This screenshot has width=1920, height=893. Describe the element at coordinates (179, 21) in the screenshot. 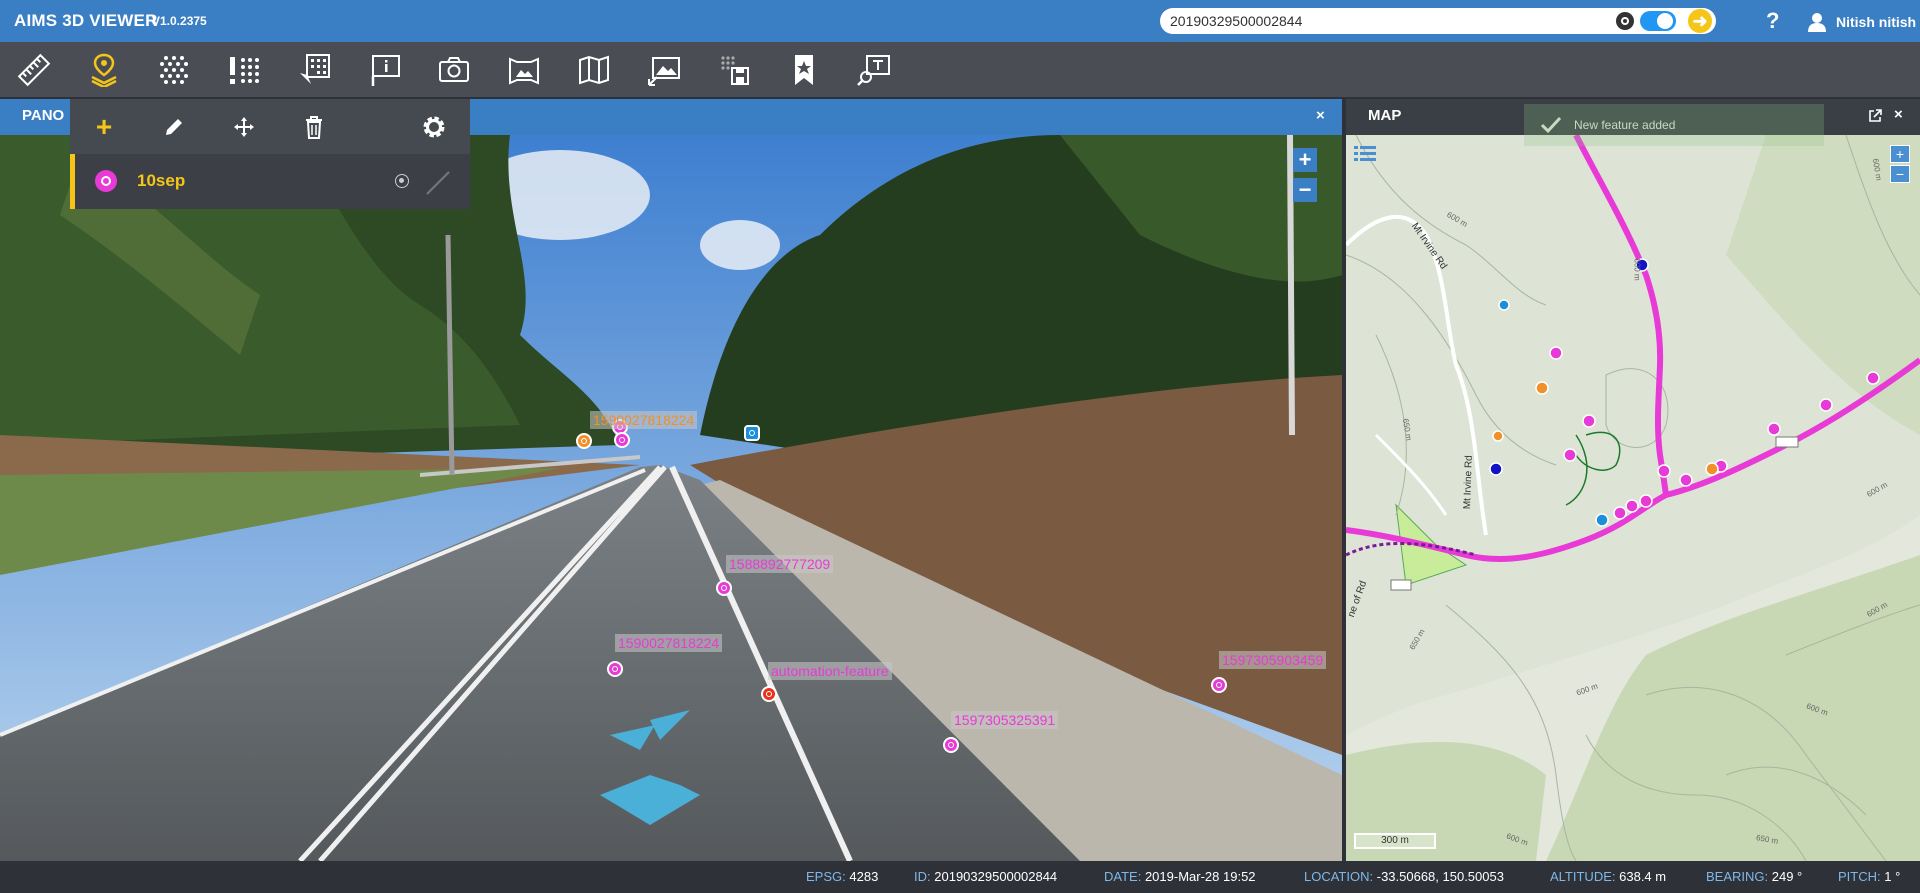

I see `app-version: V1.0.2375` at that location.